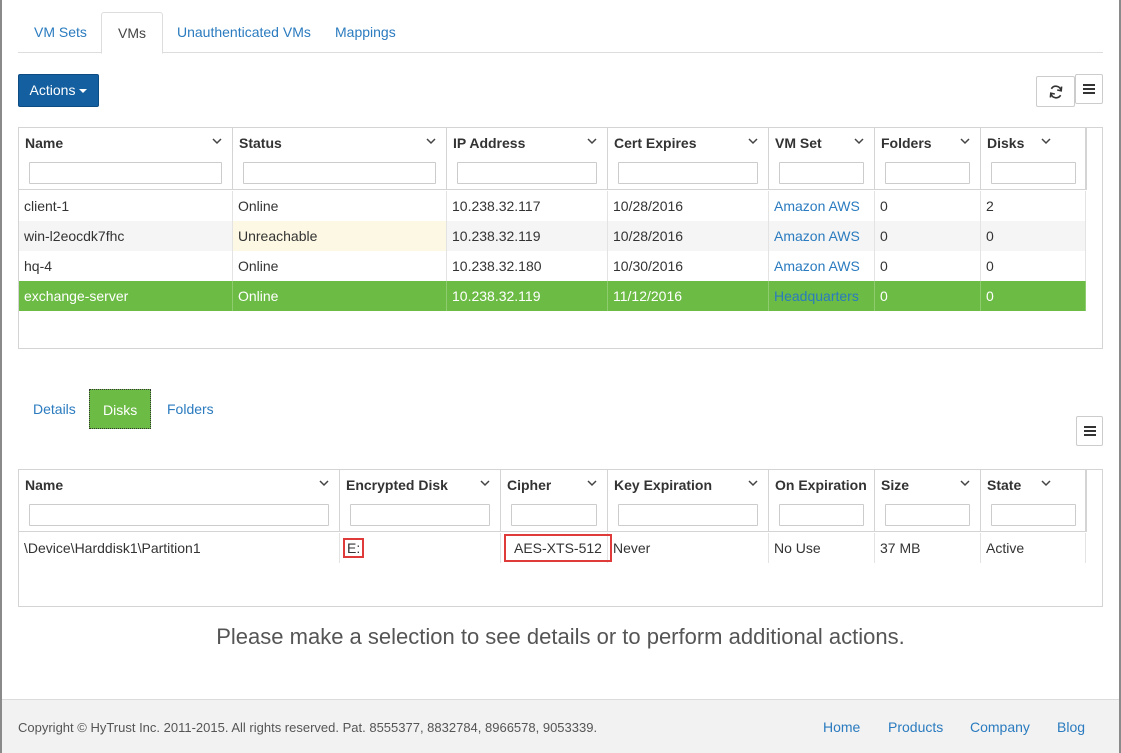  I want to click on column-header-cipher: Cipher, so click(554, 501).